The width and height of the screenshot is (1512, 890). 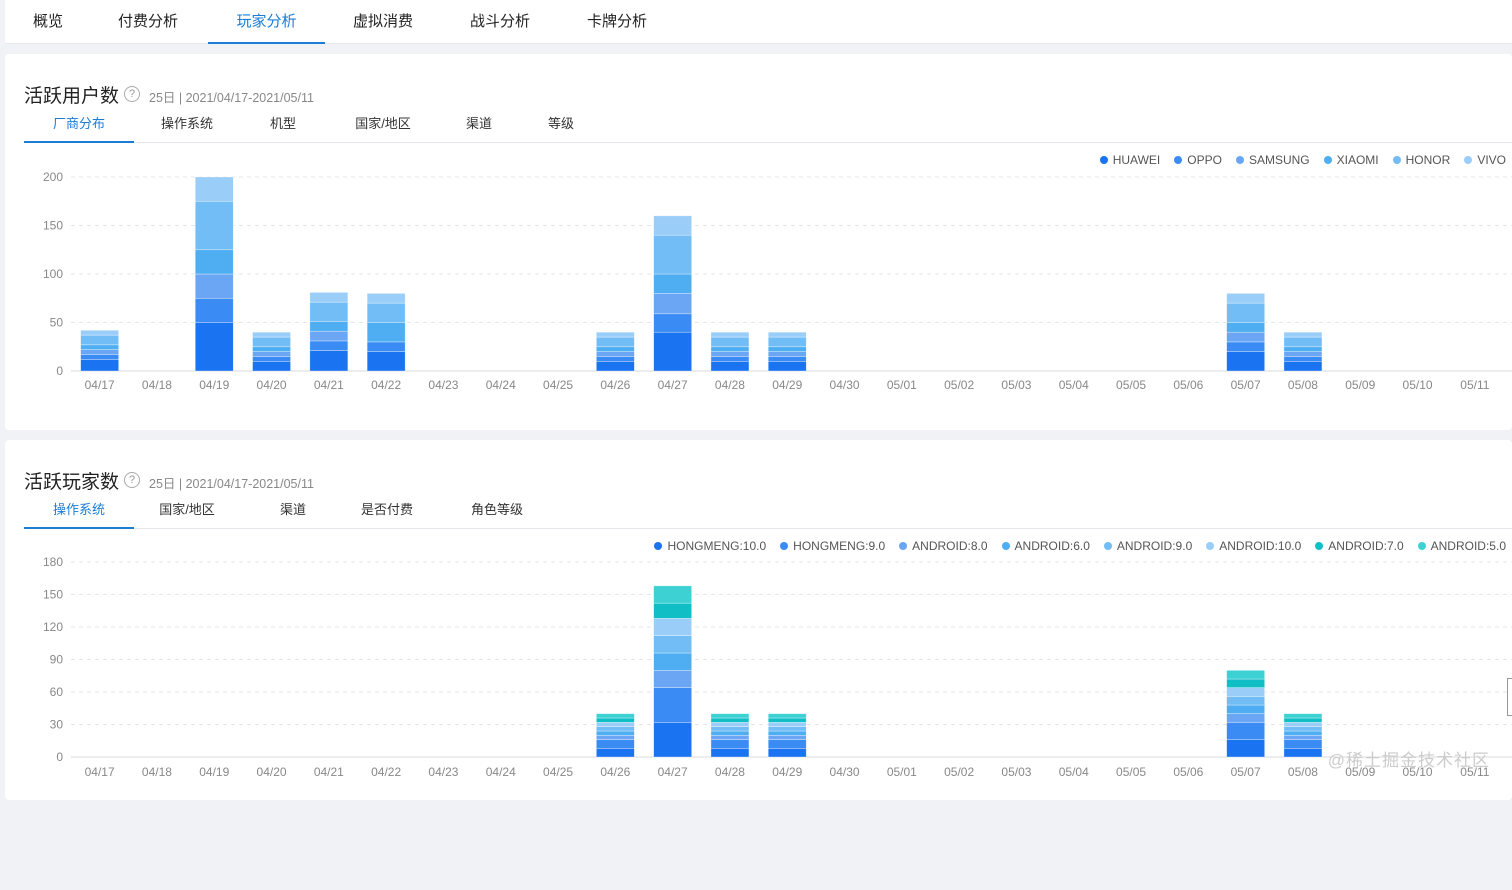 I want to click on x-tick-label: 04/18, so click(x=157, y=772).